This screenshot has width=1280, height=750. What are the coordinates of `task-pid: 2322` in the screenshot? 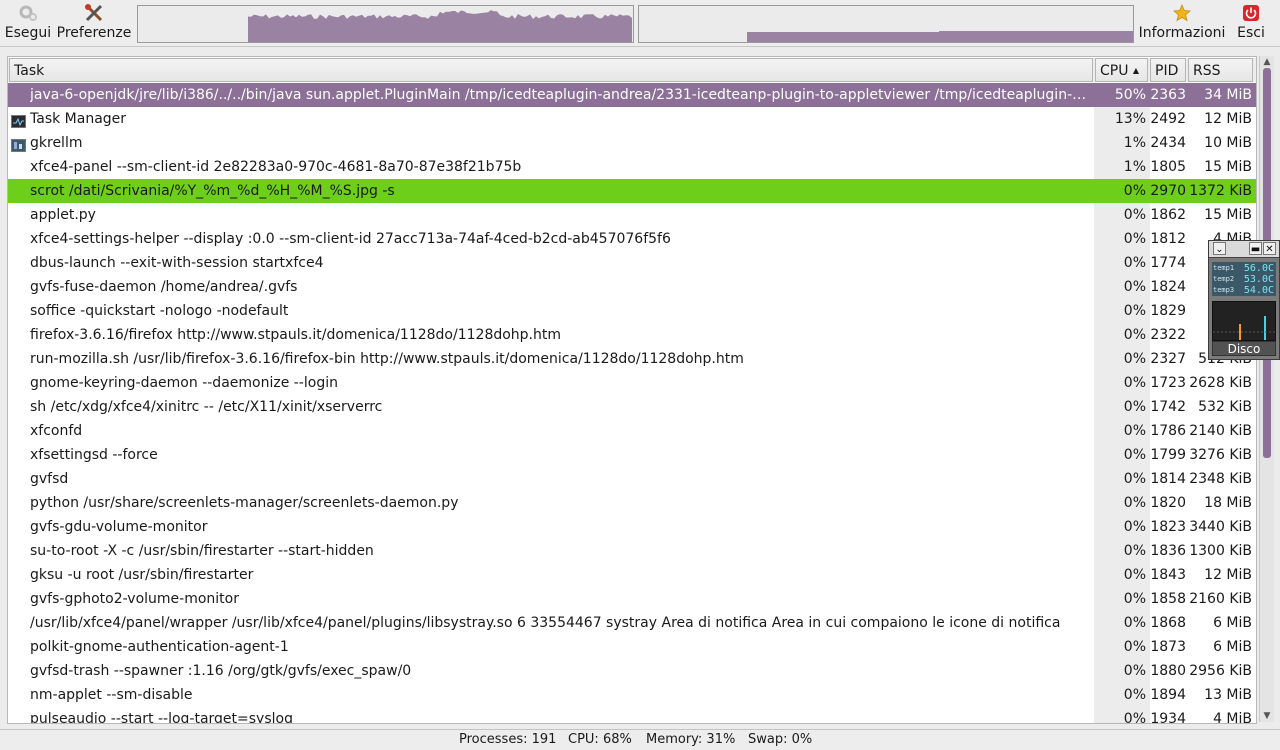 It's located at (1168, 335).